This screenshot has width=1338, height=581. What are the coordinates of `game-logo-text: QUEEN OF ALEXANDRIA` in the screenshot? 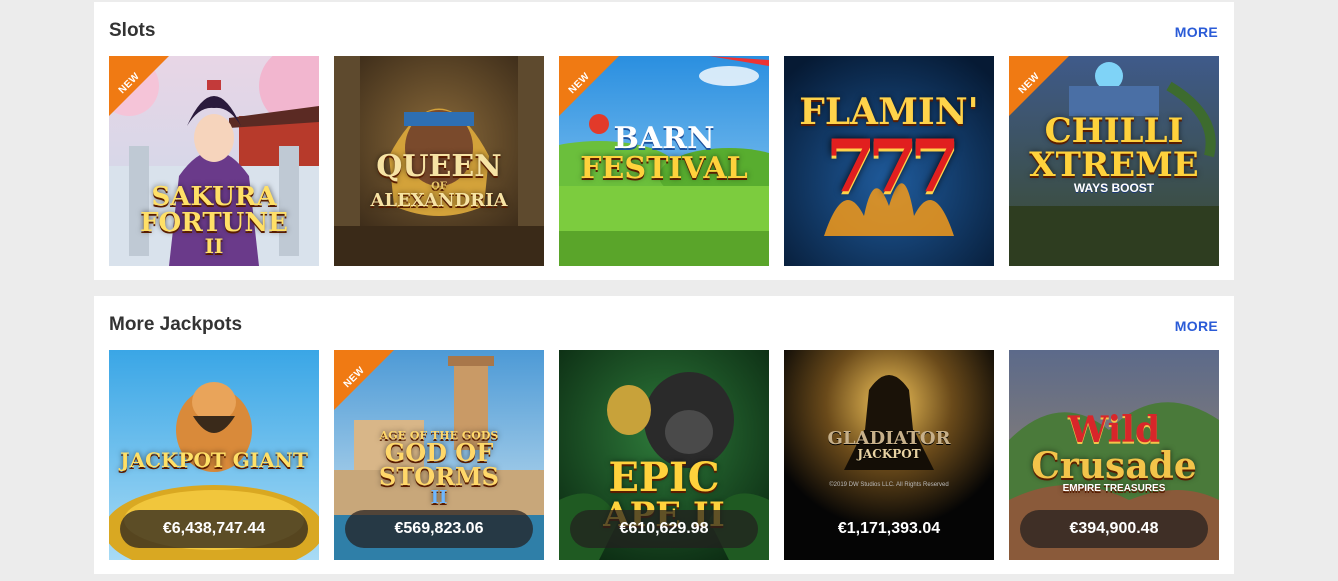 It's located at (439, 180).